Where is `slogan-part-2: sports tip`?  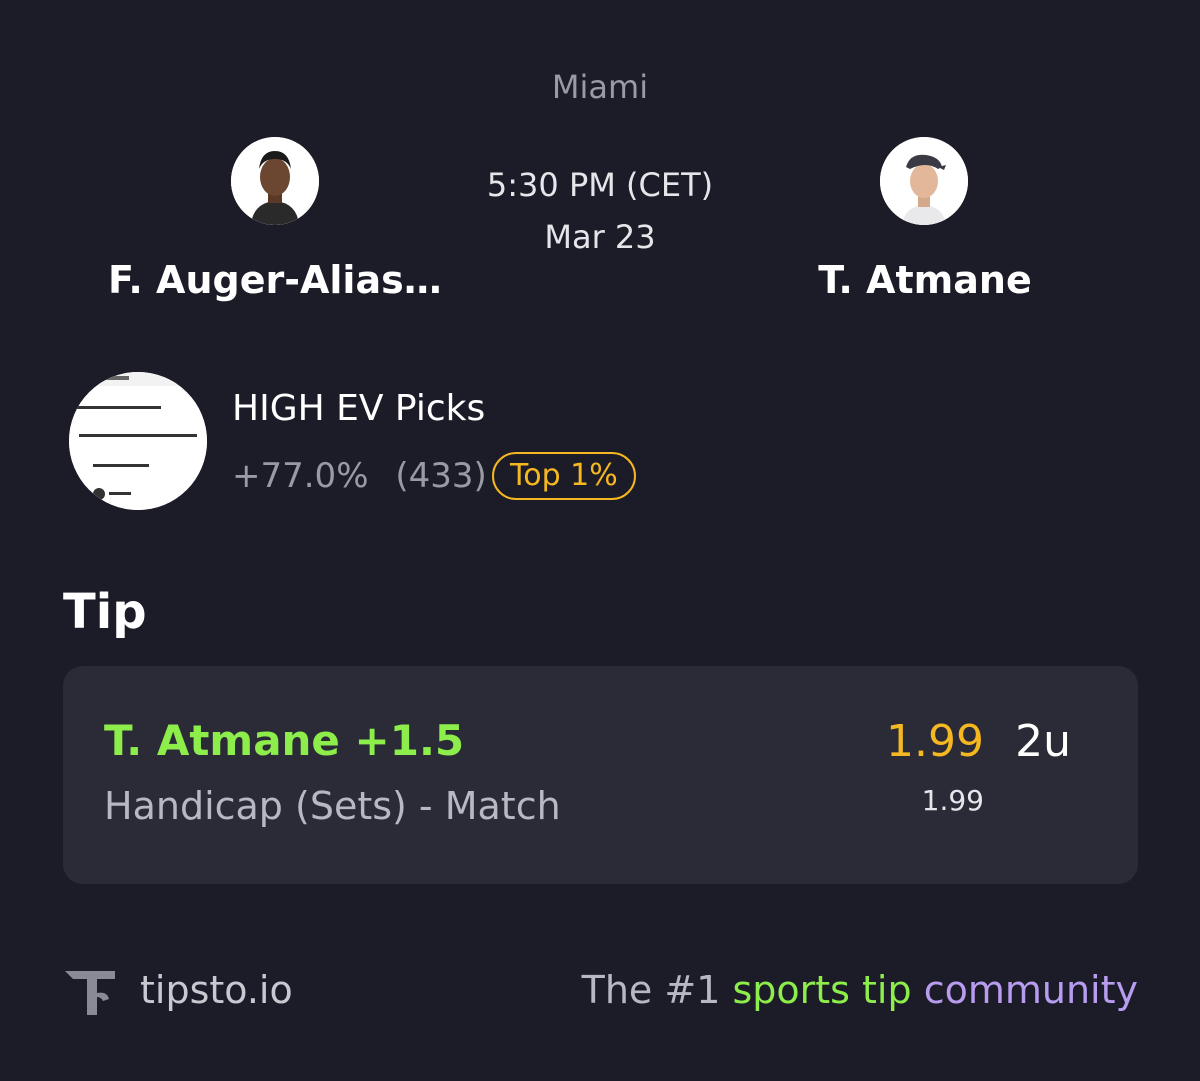 slogan-part-2: sports tip is located at coordinates (822, 990).